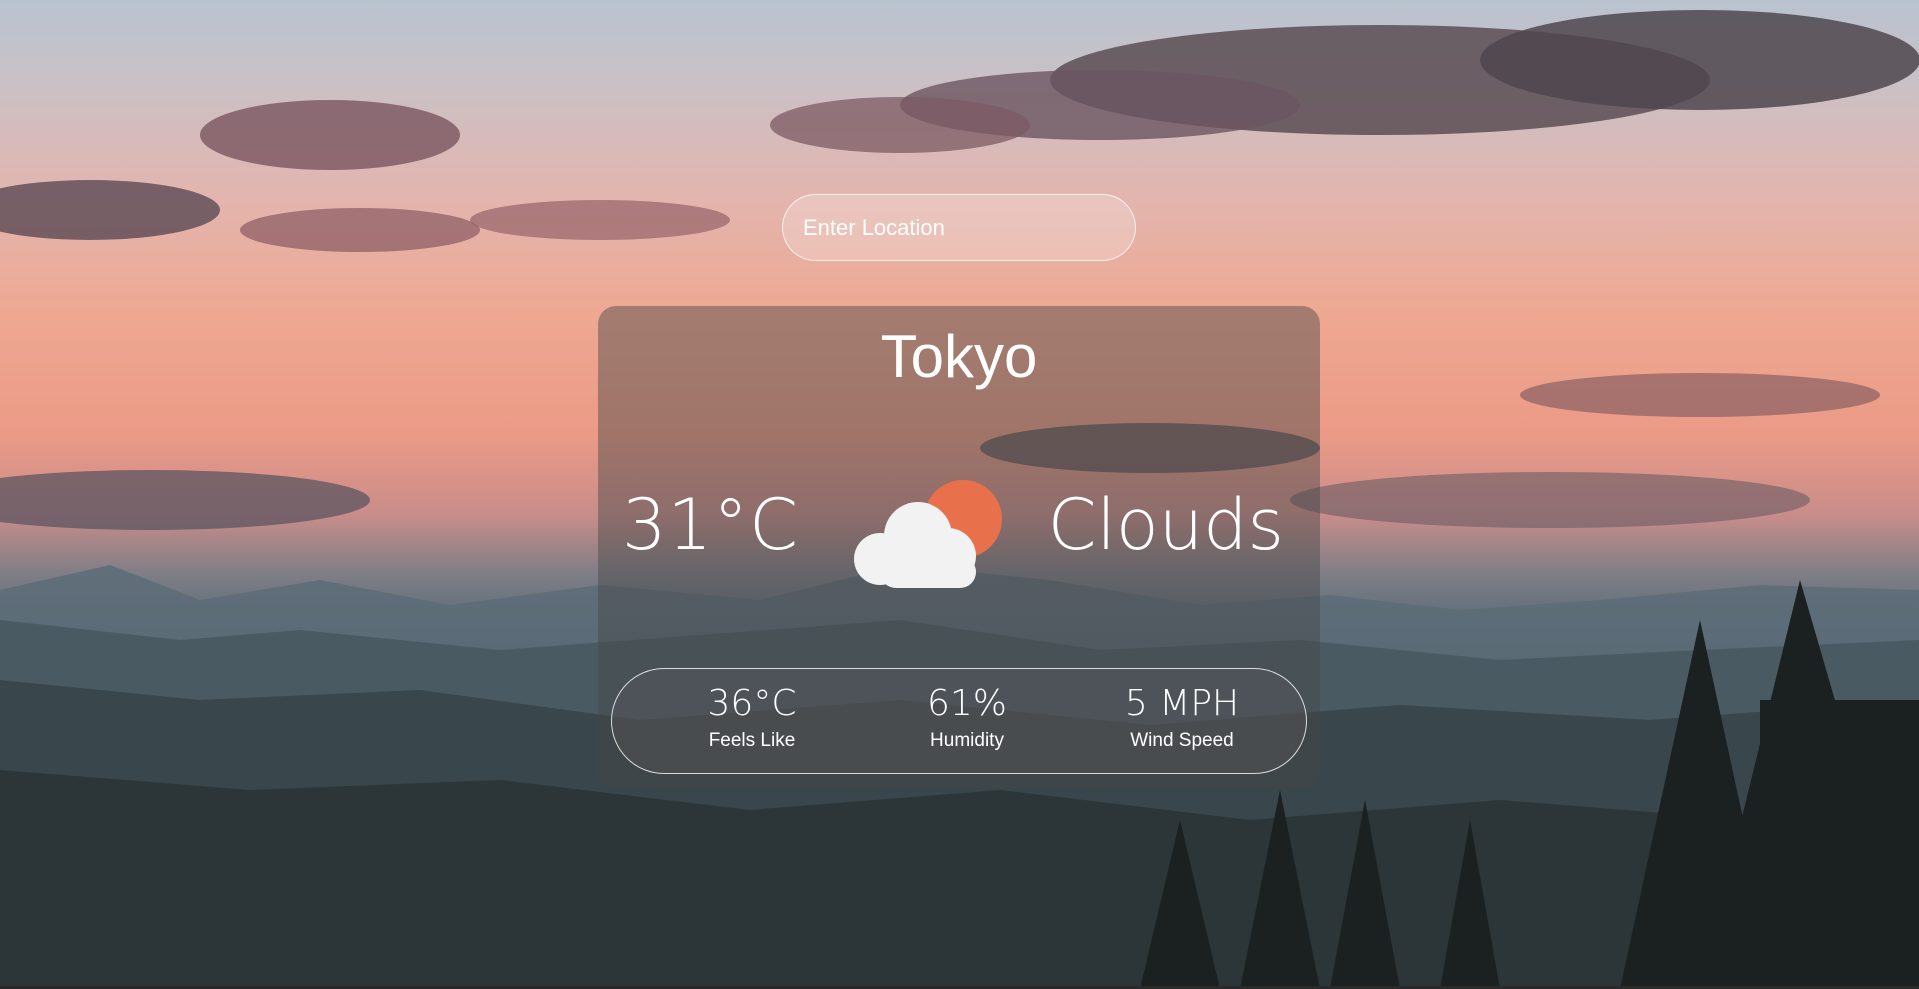 The width and height of the screenshot is (1919, 989). What do you see at coordinates (1182, 740) in the screenshot?
I see `wind-speed-label: Wind Speed` at bounding box center [1182, 740].